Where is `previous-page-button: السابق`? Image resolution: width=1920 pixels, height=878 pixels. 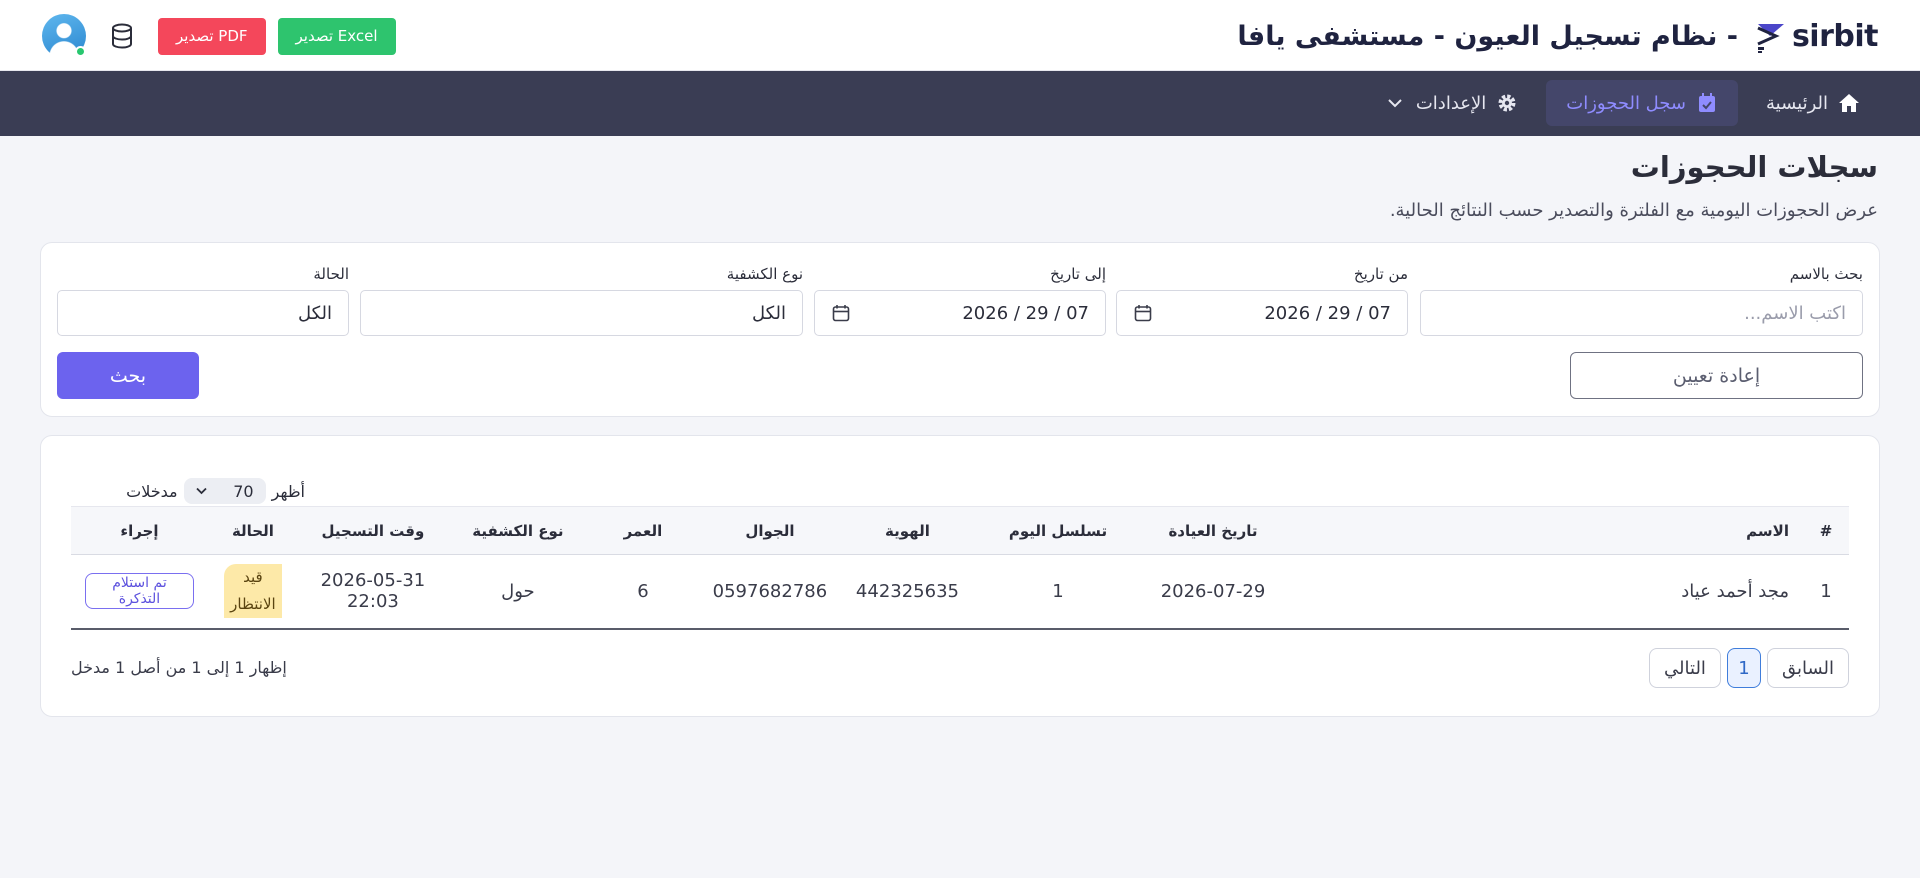 previous-page-button: السابق is located at coordinates (1807, 668).